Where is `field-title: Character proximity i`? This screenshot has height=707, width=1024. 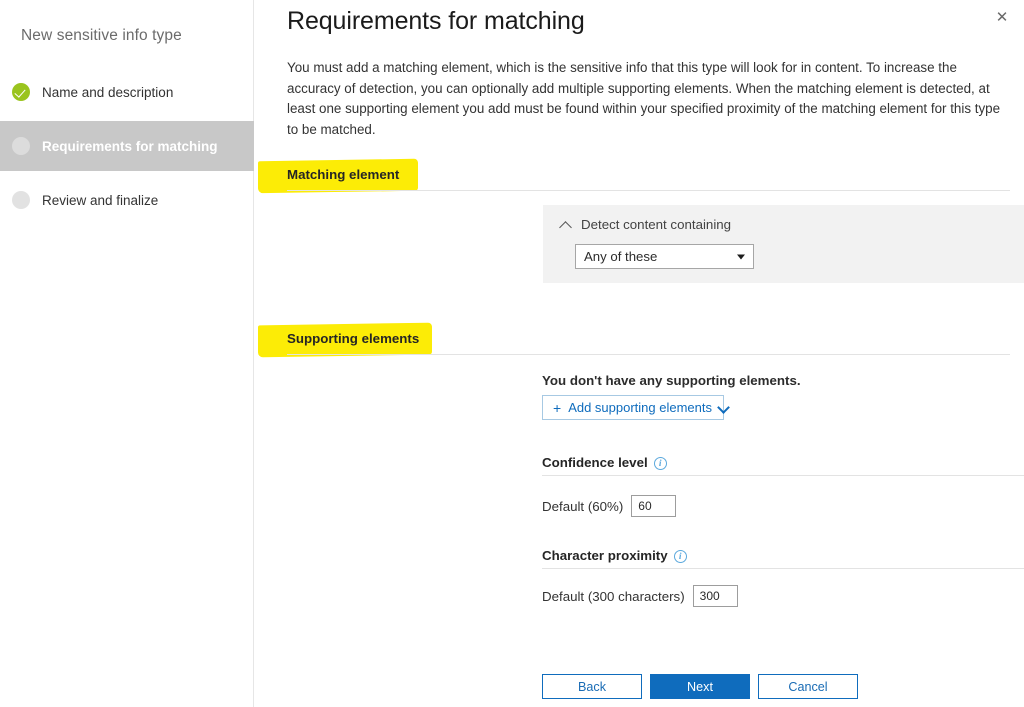 field-title: Character proximity i is located at coordinates (614, 555).